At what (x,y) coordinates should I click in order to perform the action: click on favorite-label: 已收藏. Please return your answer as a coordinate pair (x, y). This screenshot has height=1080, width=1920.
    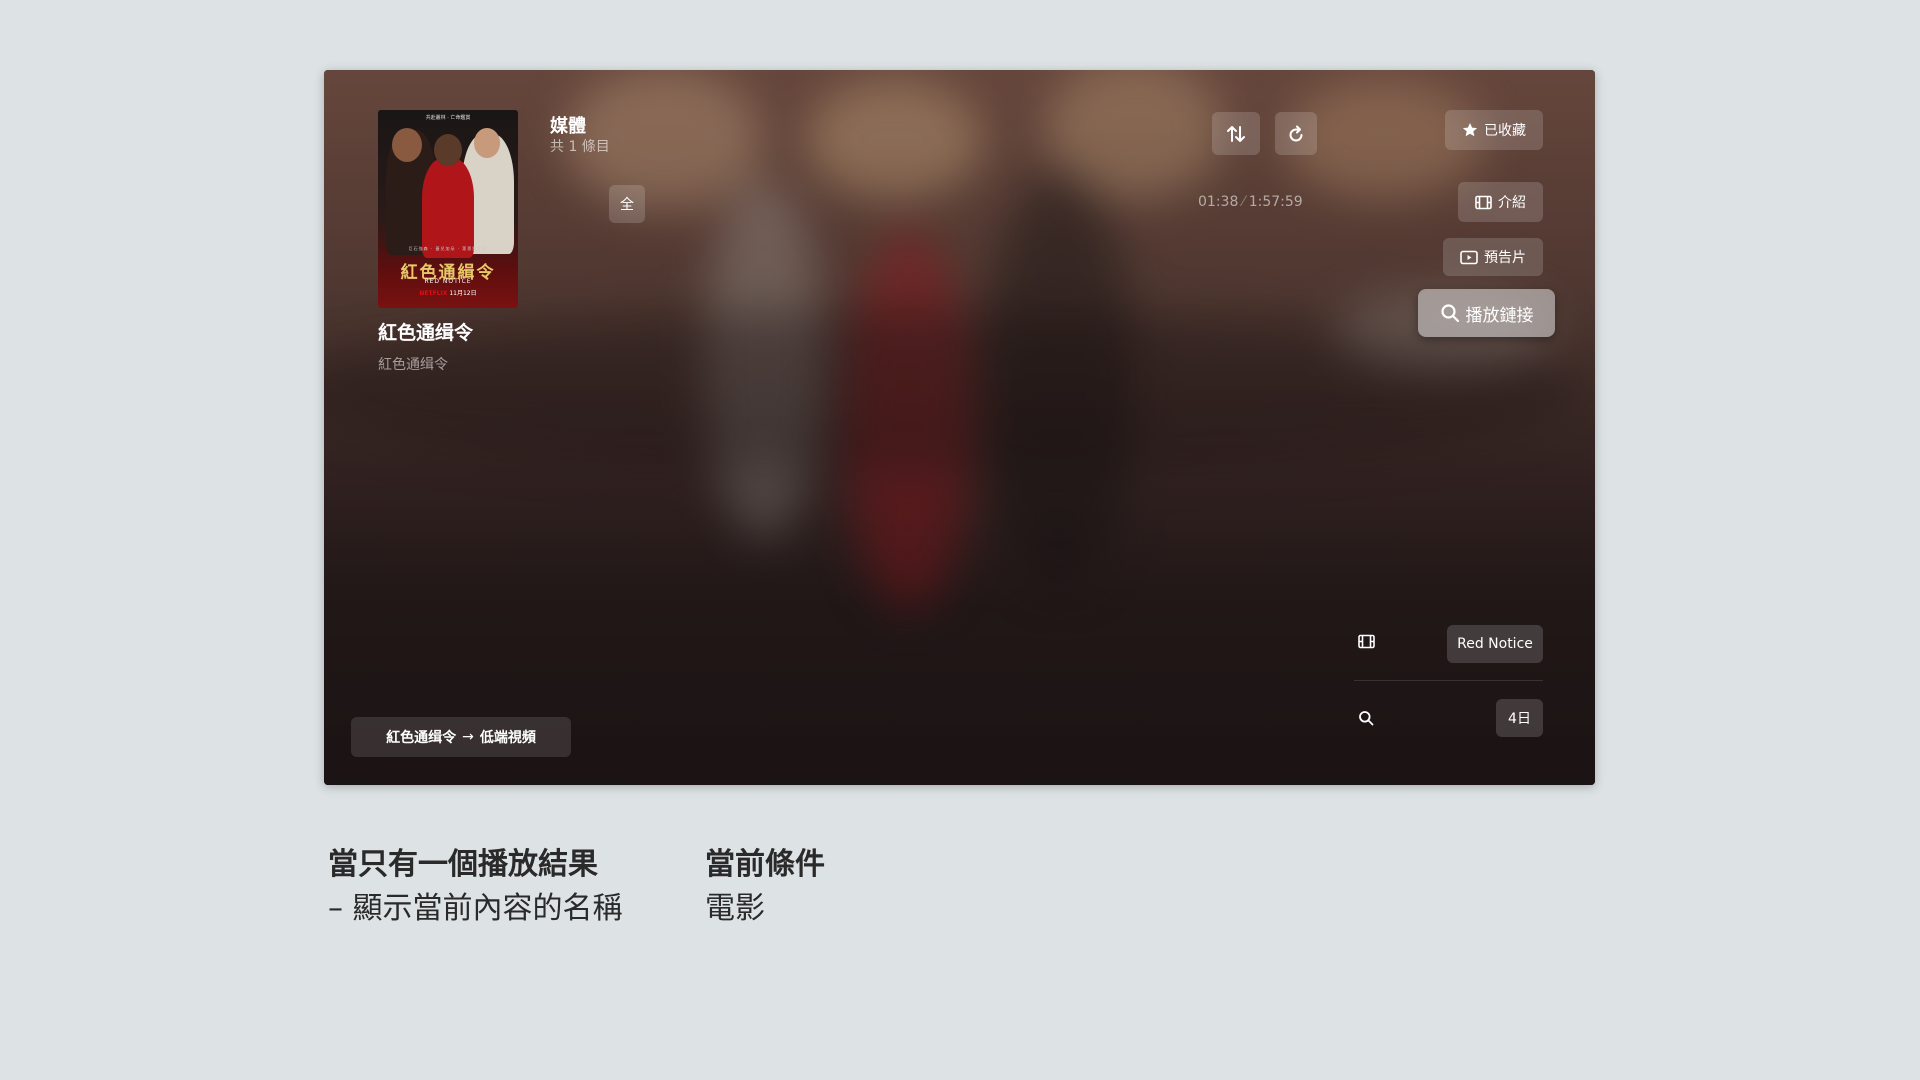
    Looking at the image, I should click on (1505, 131).